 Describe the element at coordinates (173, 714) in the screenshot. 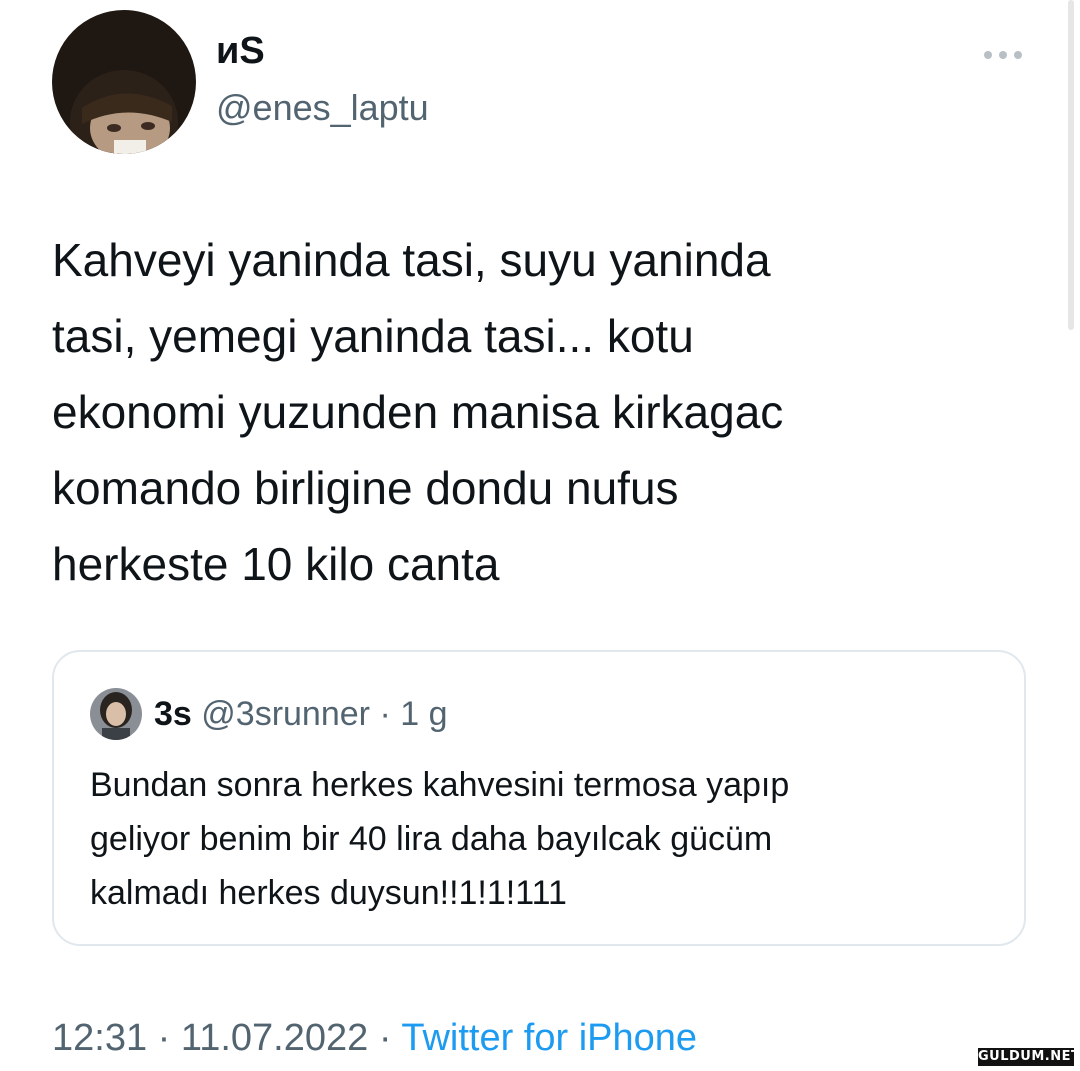

I see `quoted-author-name: 3s` at that location.